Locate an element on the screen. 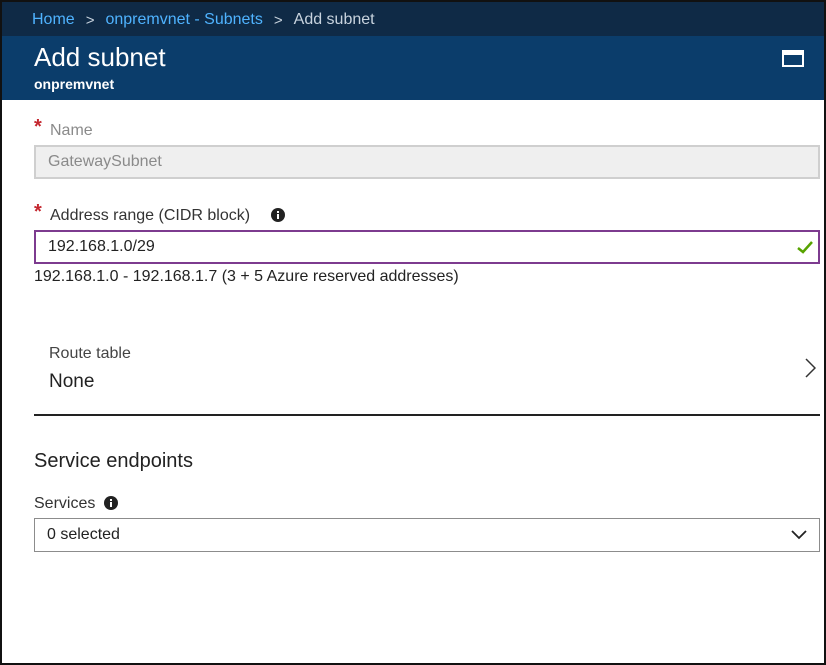 The width and height of the screenshot is (826, 665). route-table-label: Route table is located at coordinates (90, 353).